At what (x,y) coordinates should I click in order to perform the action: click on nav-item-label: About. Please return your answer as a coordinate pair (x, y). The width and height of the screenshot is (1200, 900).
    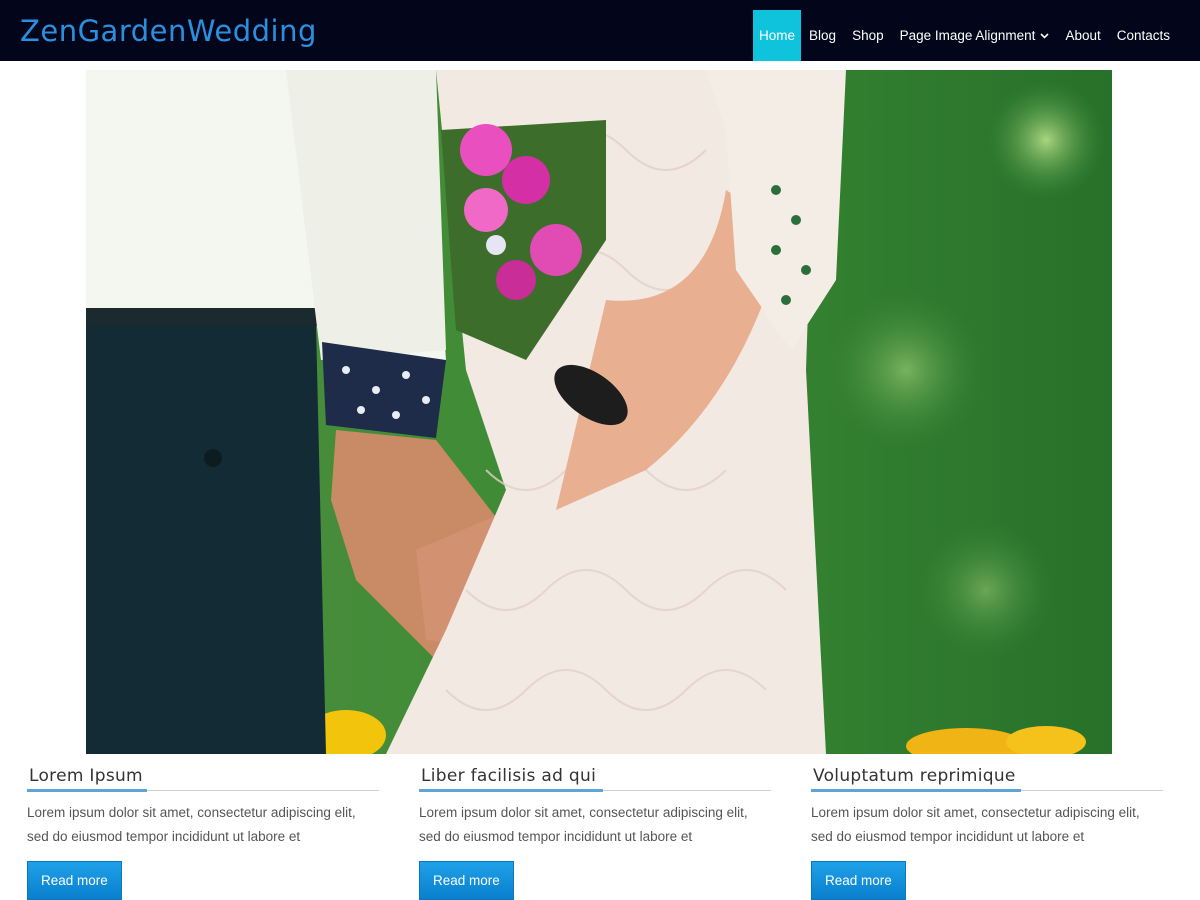
    Looking at the image, I should click on (1083, 35).